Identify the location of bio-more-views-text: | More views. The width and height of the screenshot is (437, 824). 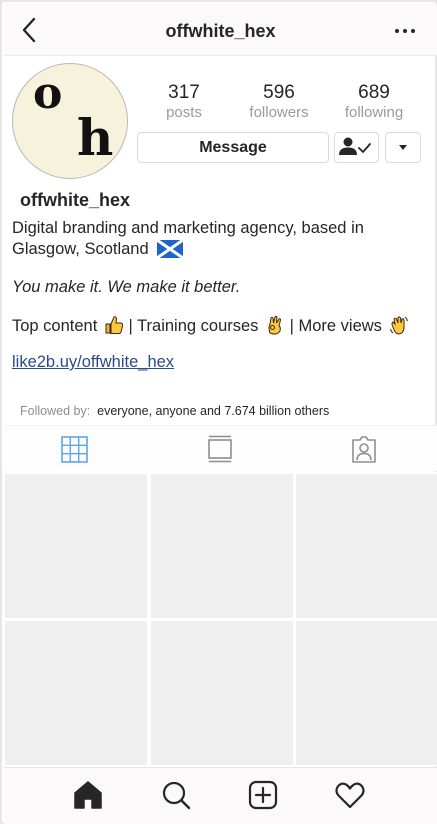
(335, 326).